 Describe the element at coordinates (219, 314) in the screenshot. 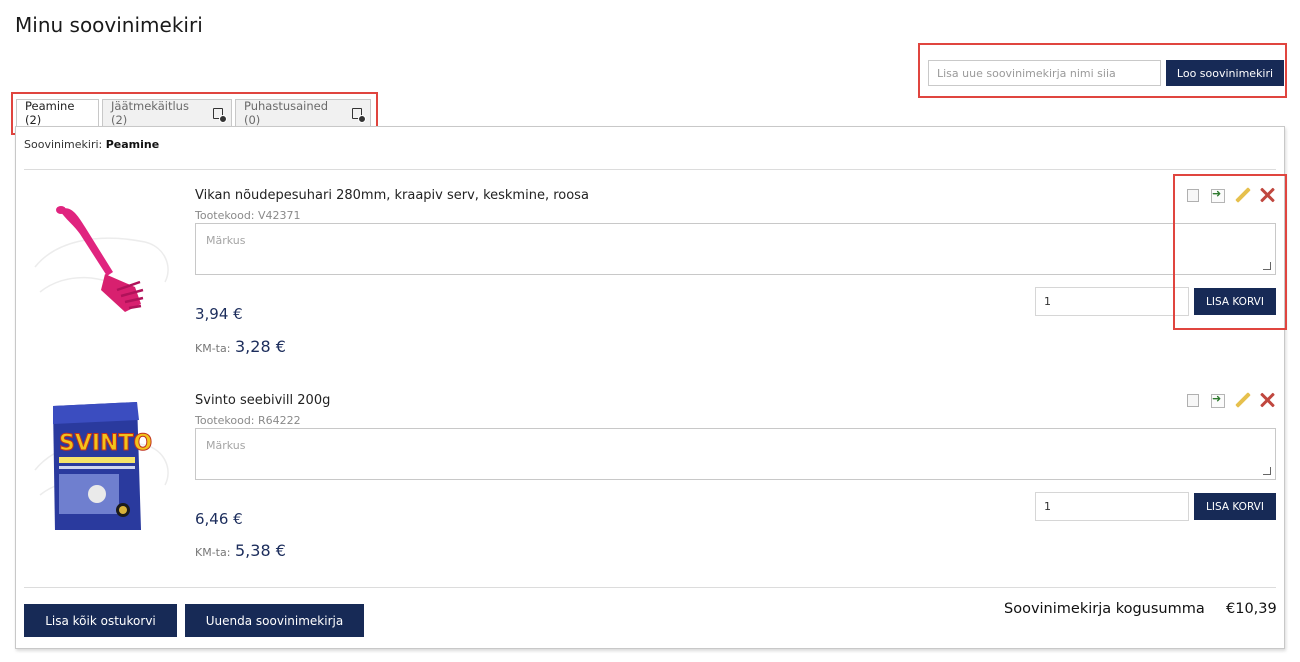

I see `product-price: 3,94 €` at that location.